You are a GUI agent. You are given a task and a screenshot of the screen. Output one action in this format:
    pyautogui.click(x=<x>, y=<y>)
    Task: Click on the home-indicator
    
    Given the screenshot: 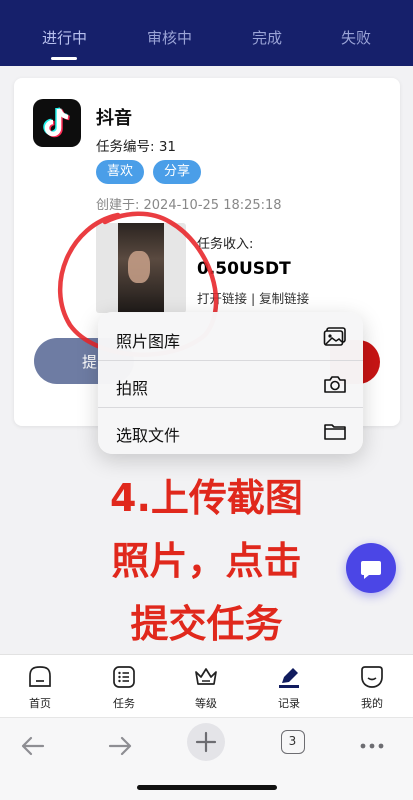 What is the action you would take?
    pyautogui.click(x=207, y=787)
    